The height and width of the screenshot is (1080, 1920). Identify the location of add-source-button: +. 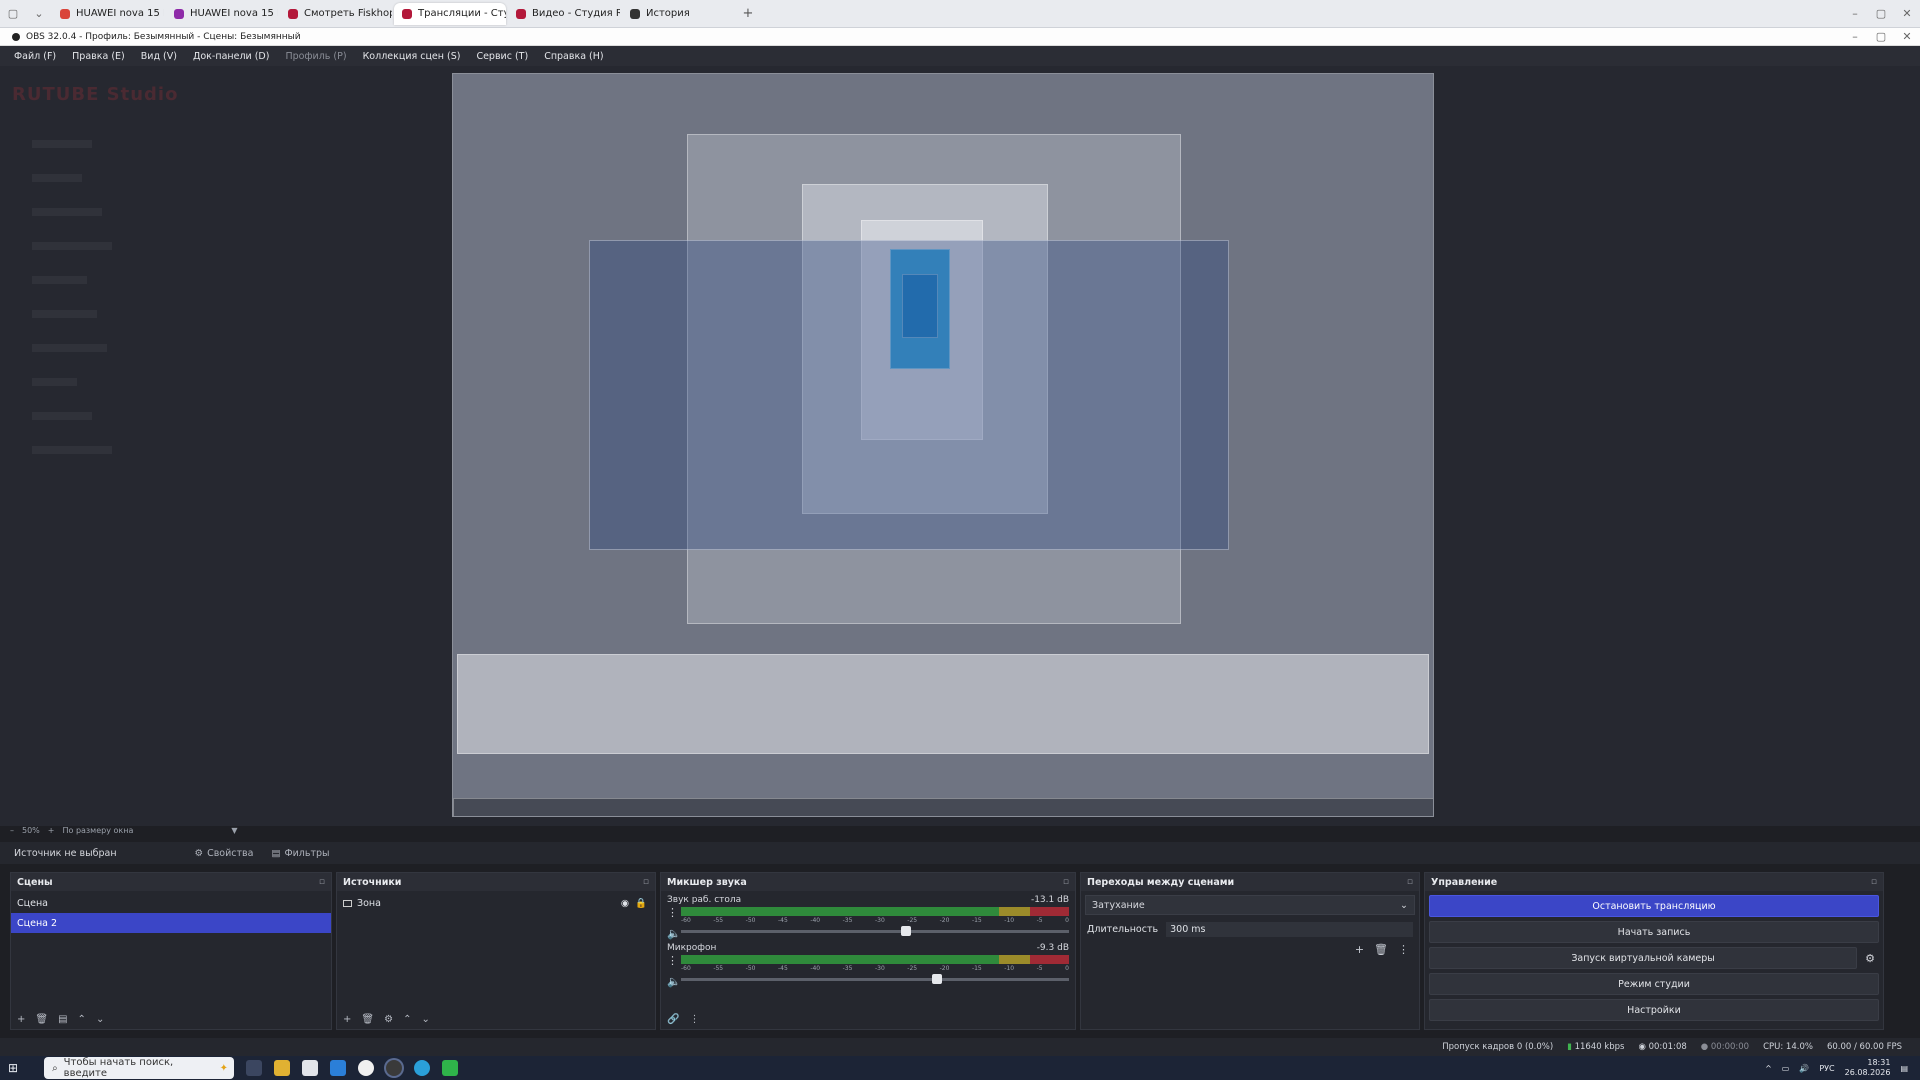
(347, 1019).